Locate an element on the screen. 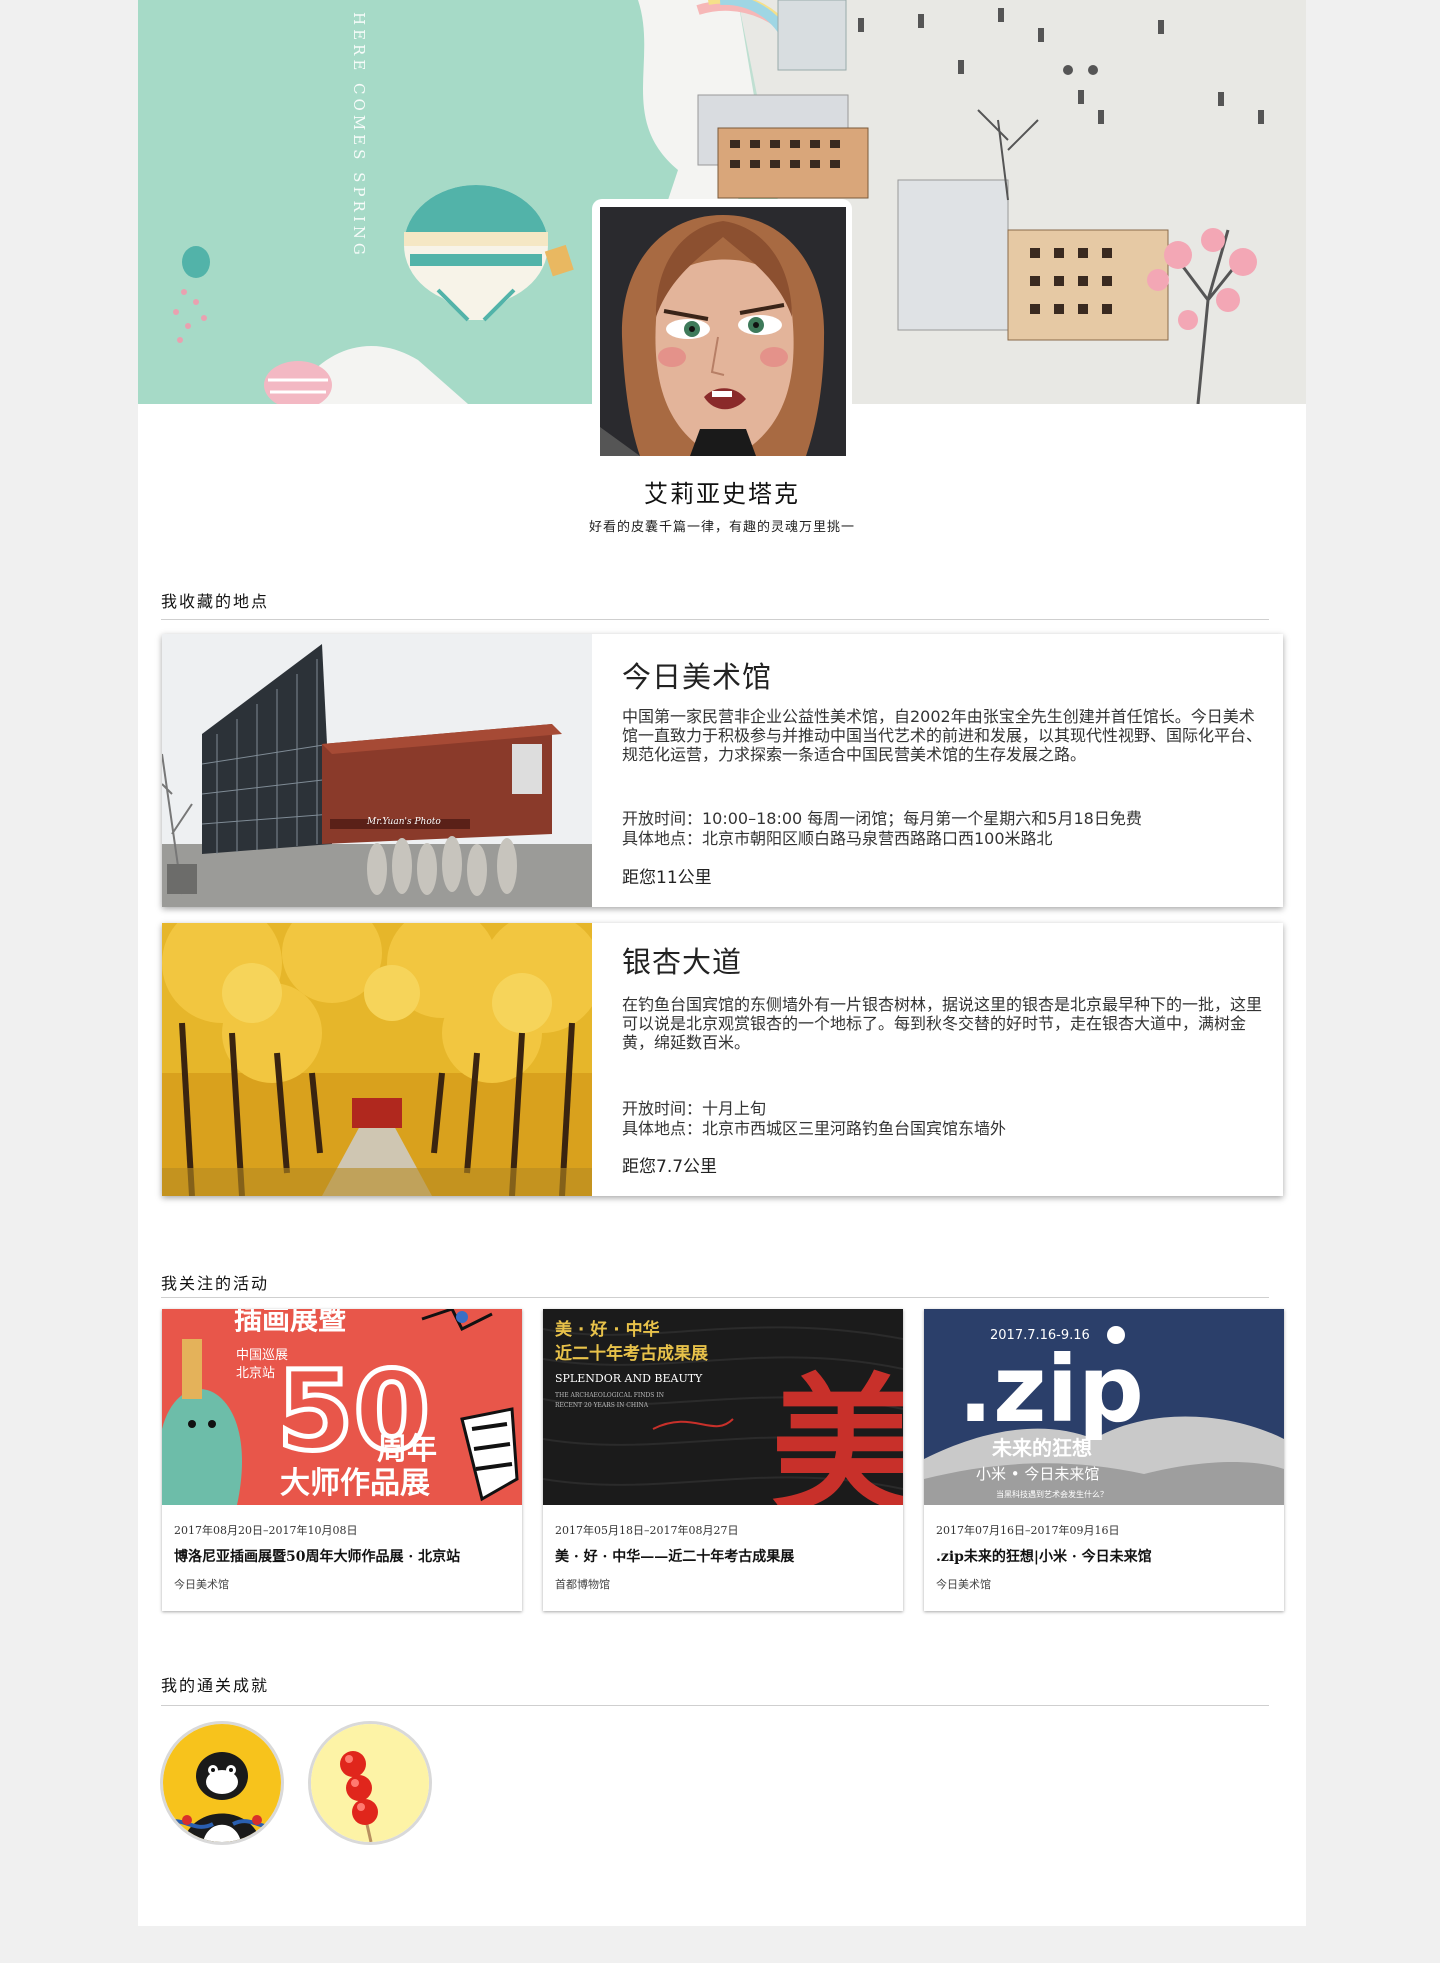 The height and width of the screenshot is (1963, 1440). tanghulu-icon is located at coordinates (370, 1783).